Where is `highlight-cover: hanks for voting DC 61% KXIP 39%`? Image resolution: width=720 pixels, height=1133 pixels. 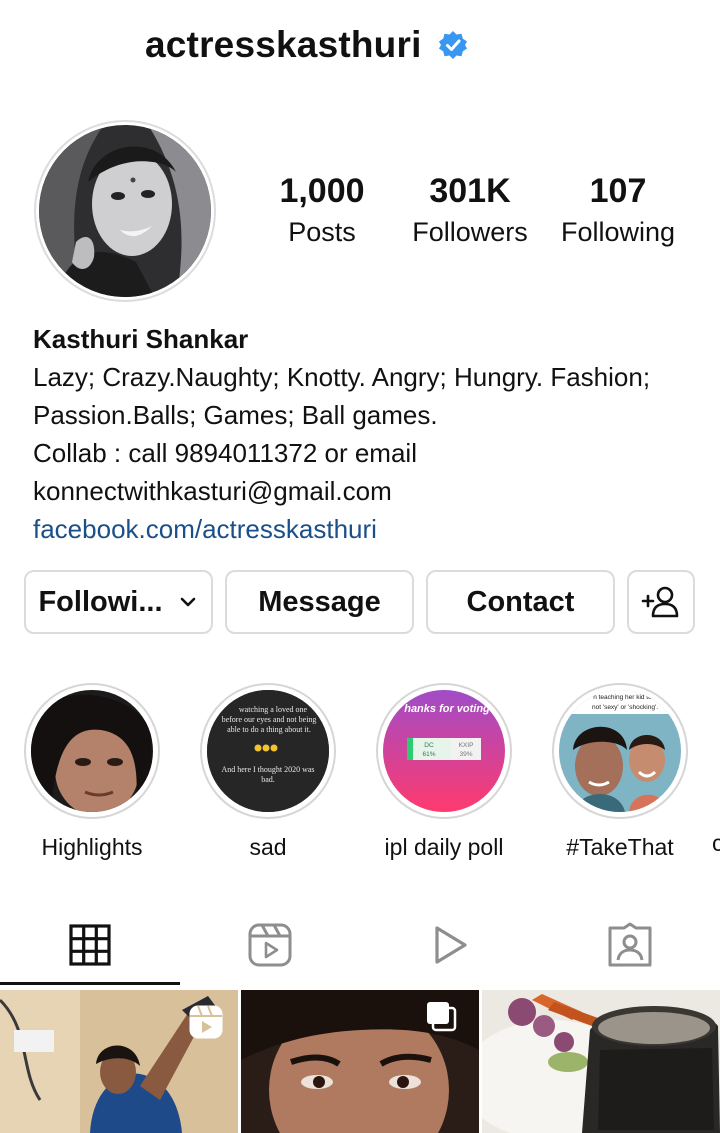 highlight-cover: hanks for voting DC 61% KXIP 39% is located at coordinates (444, 751).